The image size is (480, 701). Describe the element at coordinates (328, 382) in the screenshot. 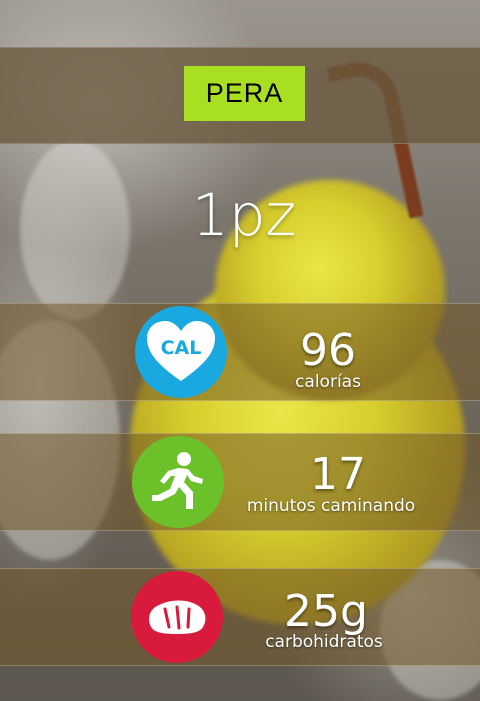

I see `calories-label: calorías` at that location.